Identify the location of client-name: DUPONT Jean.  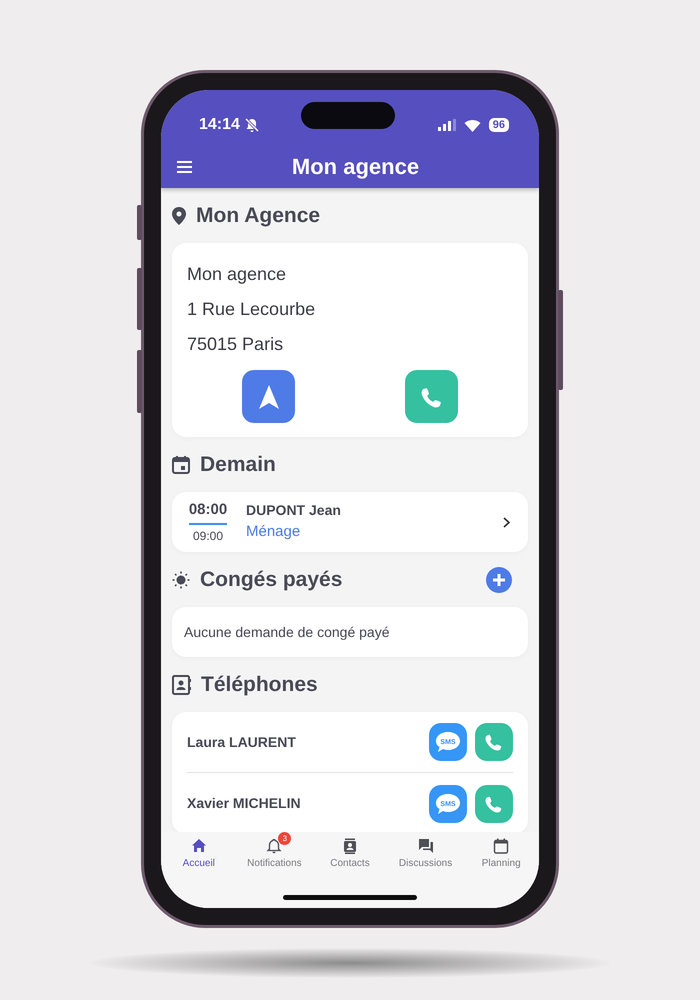
(294, 510).